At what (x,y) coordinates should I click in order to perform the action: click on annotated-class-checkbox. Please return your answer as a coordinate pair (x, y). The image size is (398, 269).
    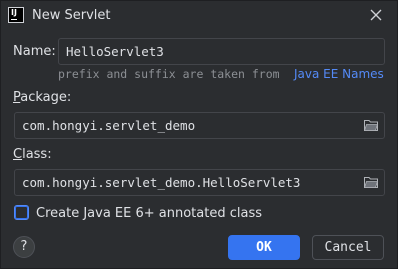
    Looking at the image, I should click on (21, 212).